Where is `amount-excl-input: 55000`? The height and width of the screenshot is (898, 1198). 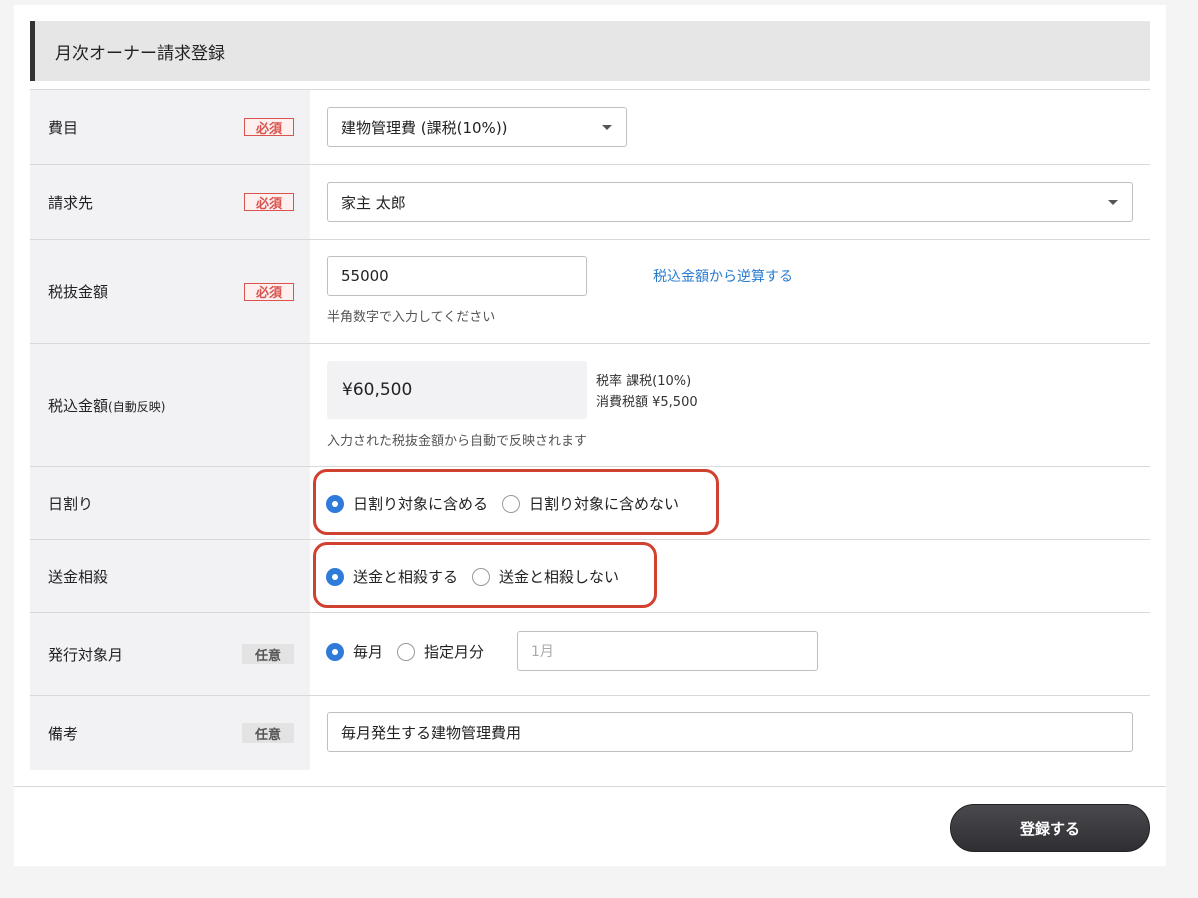
amount-excl-input: 55000 is located at coordinates (457, 276).